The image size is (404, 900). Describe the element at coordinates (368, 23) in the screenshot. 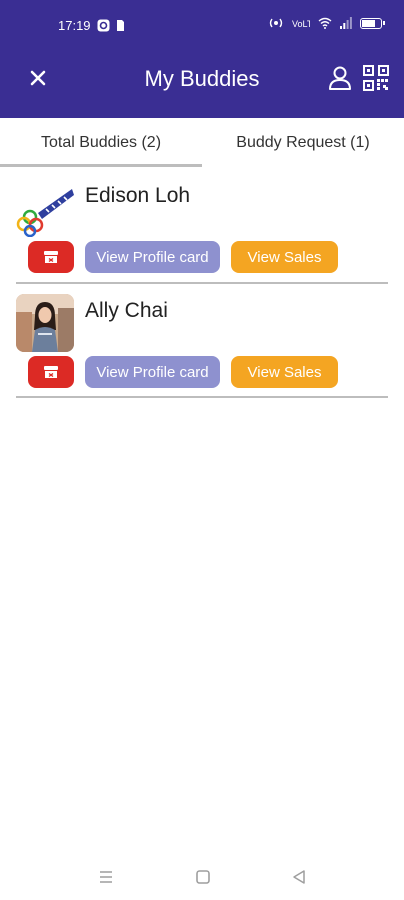

I see `battery-level` at that location.